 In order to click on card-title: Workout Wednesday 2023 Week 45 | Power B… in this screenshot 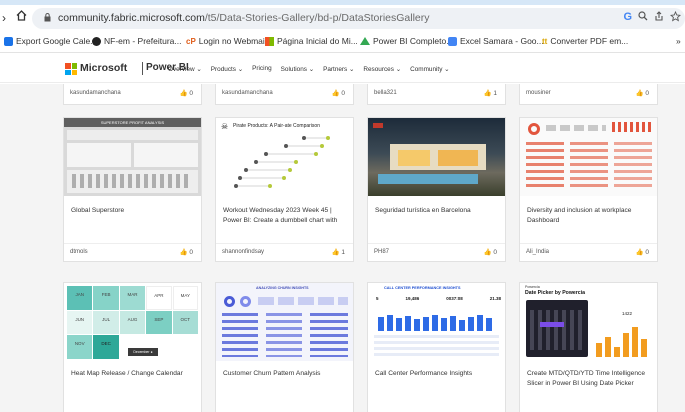, I will do `click(285, 216)`.